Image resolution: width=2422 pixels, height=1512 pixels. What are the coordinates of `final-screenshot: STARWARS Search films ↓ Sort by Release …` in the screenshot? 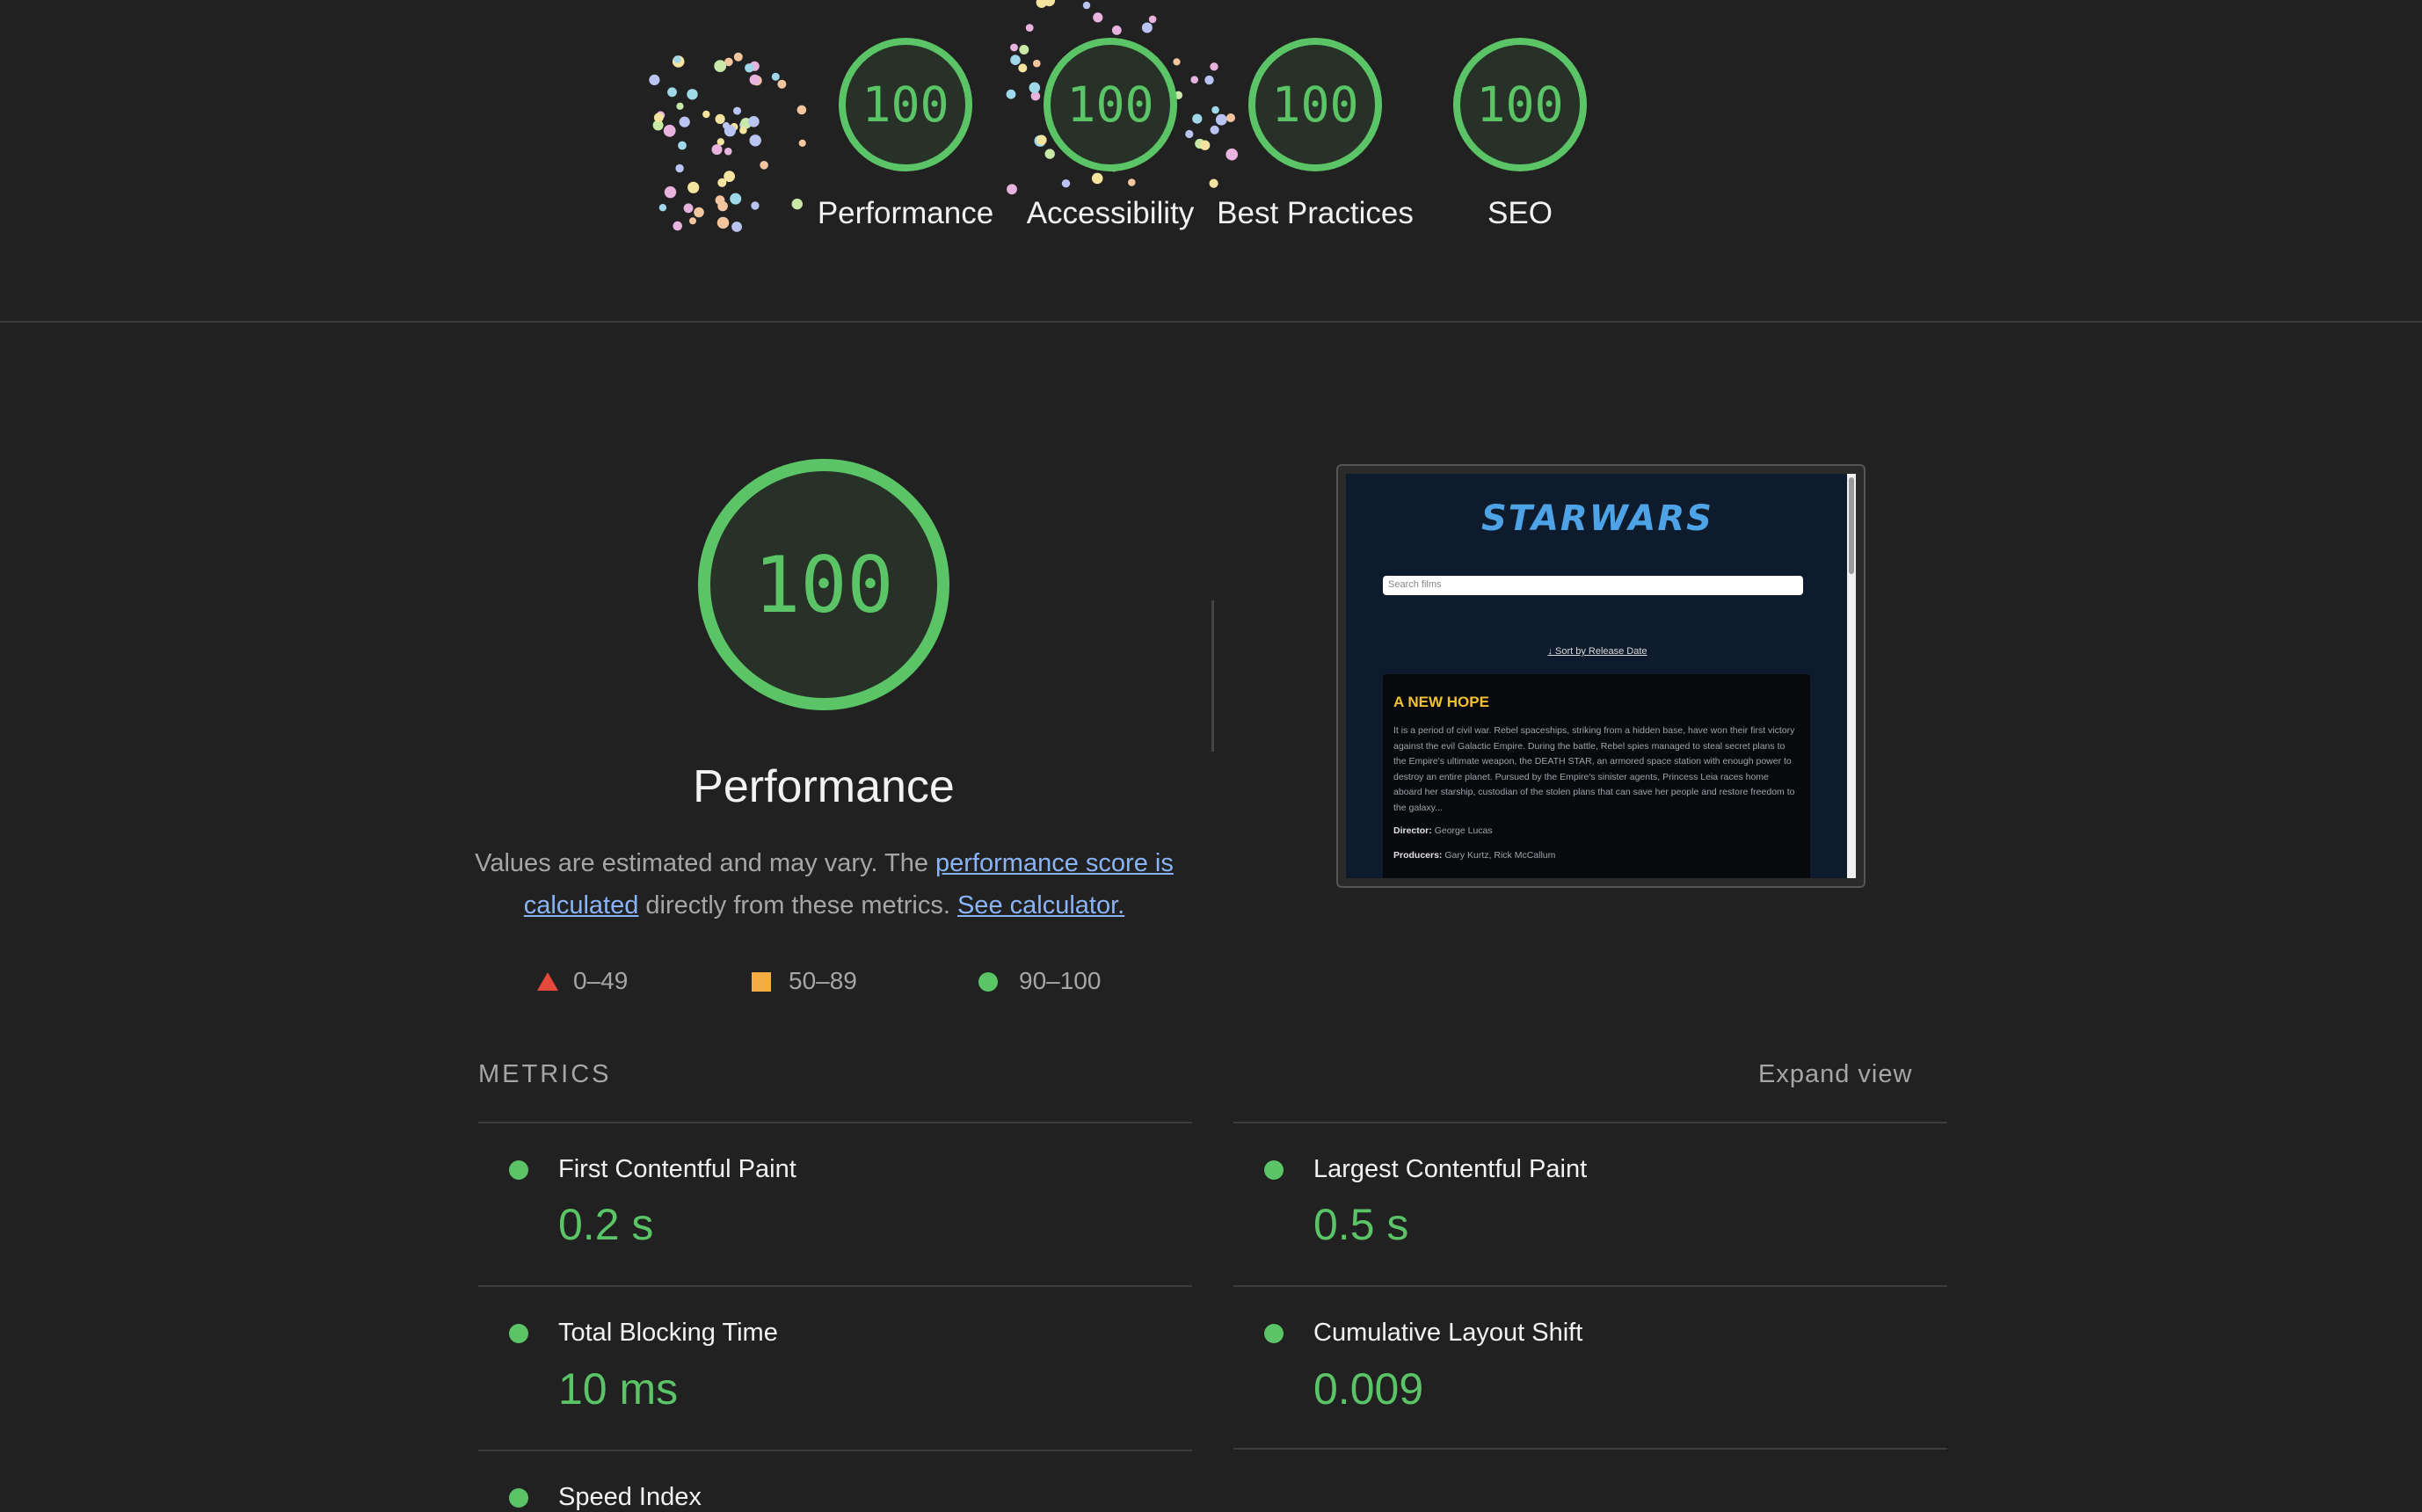 It's located at (1601, 676).